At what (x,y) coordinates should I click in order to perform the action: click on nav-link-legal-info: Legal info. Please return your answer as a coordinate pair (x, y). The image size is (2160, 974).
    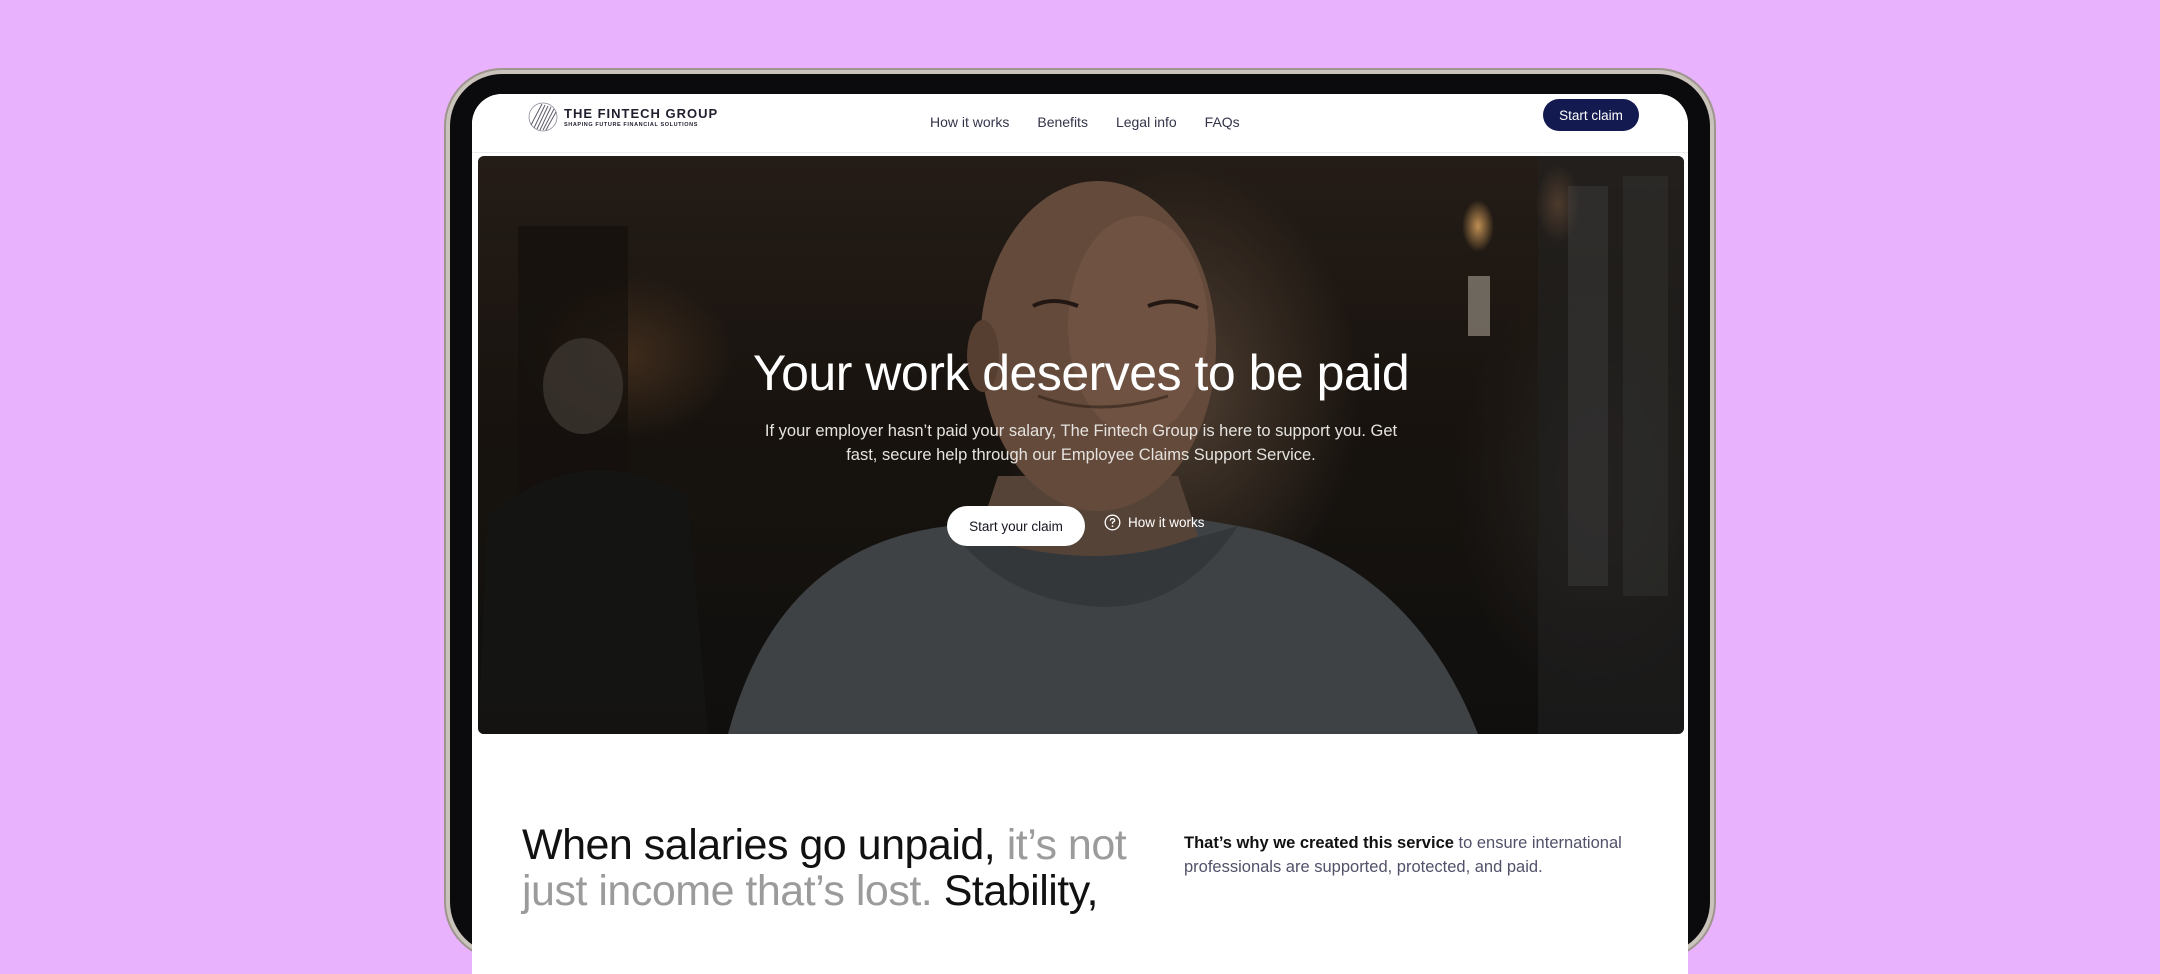
    Looking at the image, I should click on (1146, 122).